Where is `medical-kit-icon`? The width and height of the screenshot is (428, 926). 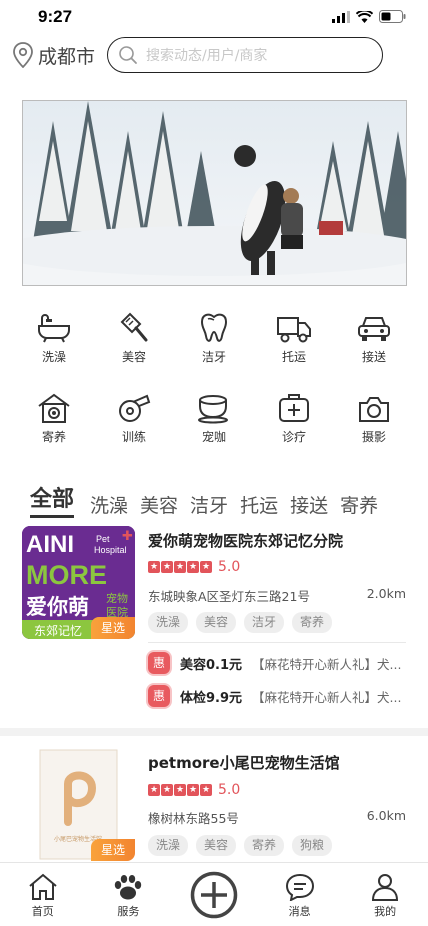 medical-kit-icon is located at coordinates (294, 408).